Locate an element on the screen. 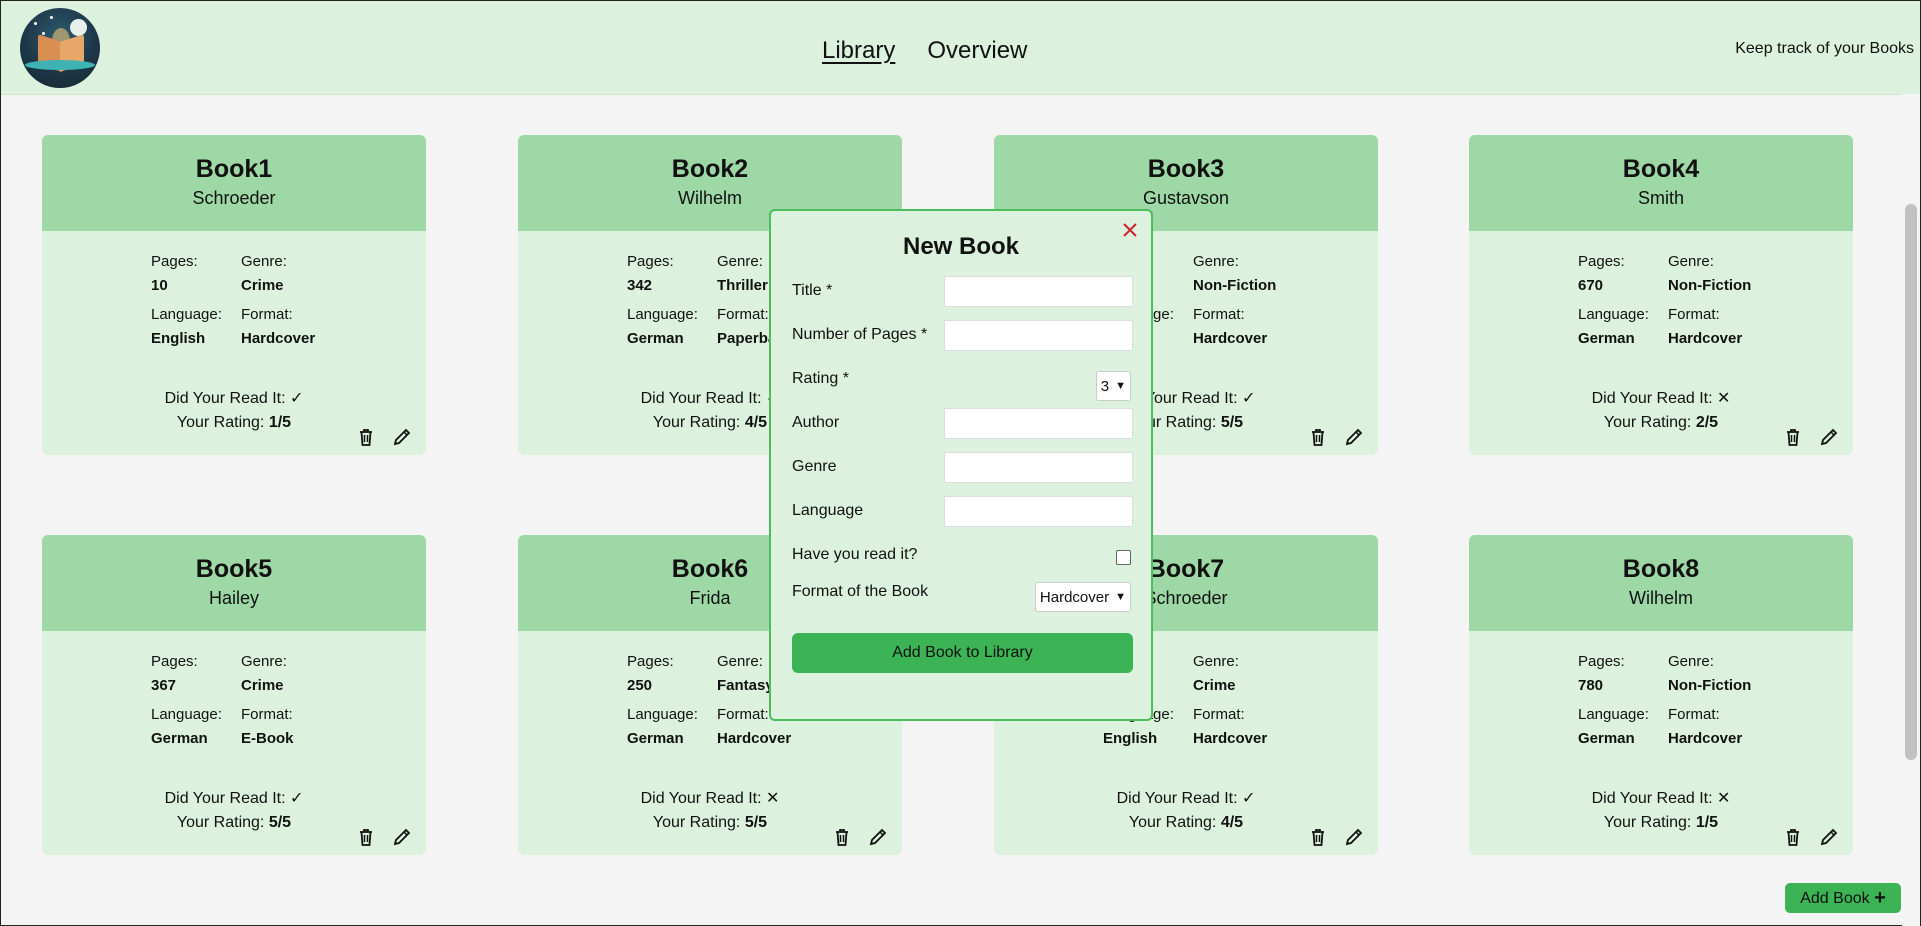  read-status: Did Your Read It: ✓ is located at coordinates (1186, 799).